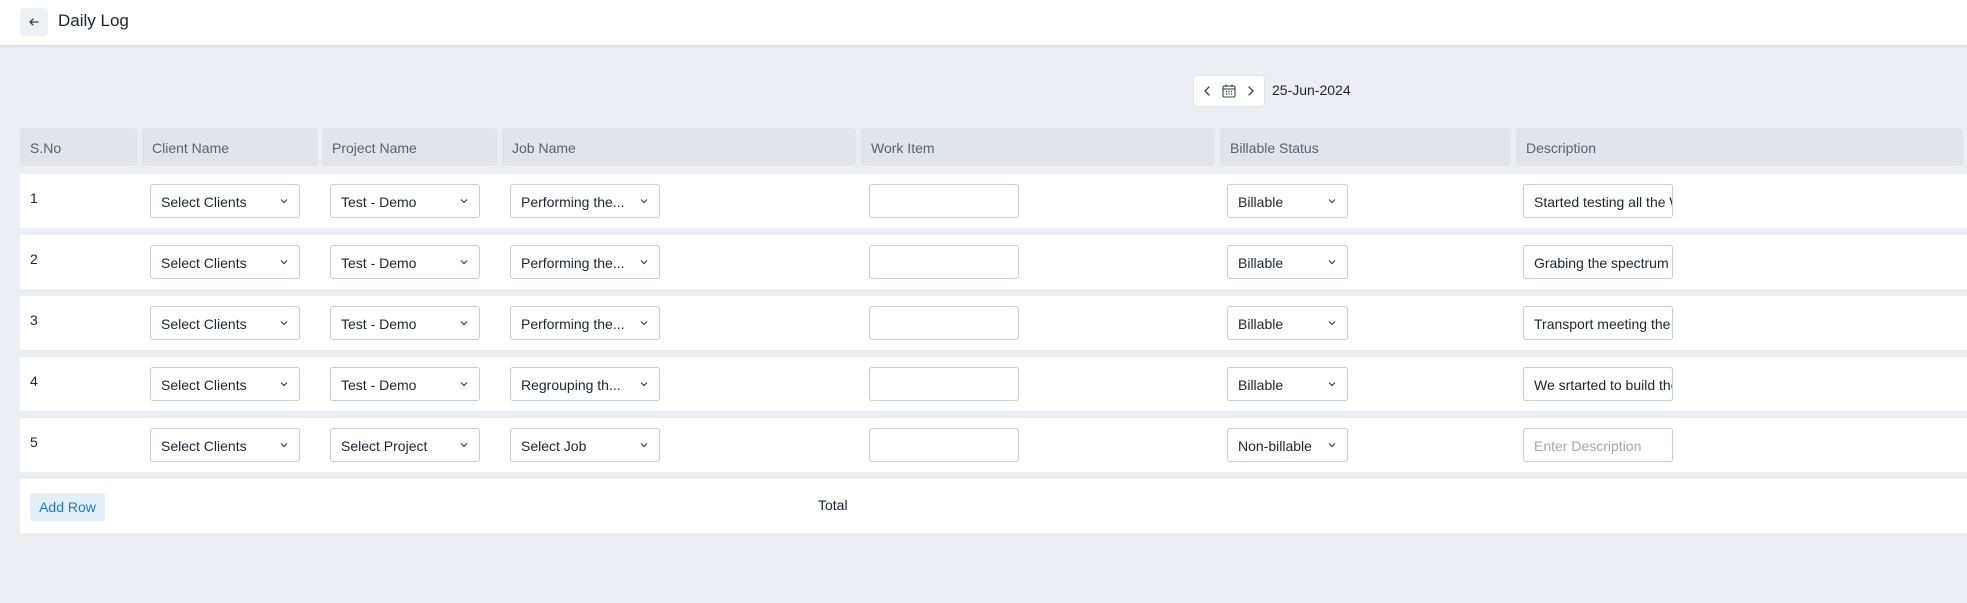 Image resolution: width=1967 pixels, height=603 pixels. Describe the element at coordinates (34, 381) in the screenshot. I see `row-number: 4` at that location.